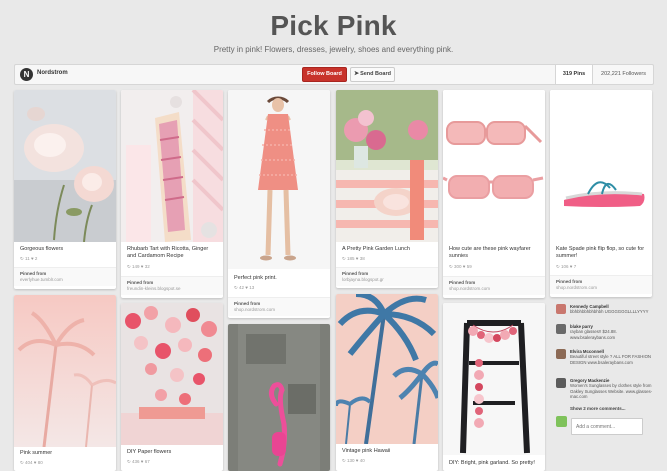 The height and width of the screenshot is (471, 667). I want to click on pin-card: DIY: Bright, pink garland. So pretty!, so click(494, 387).